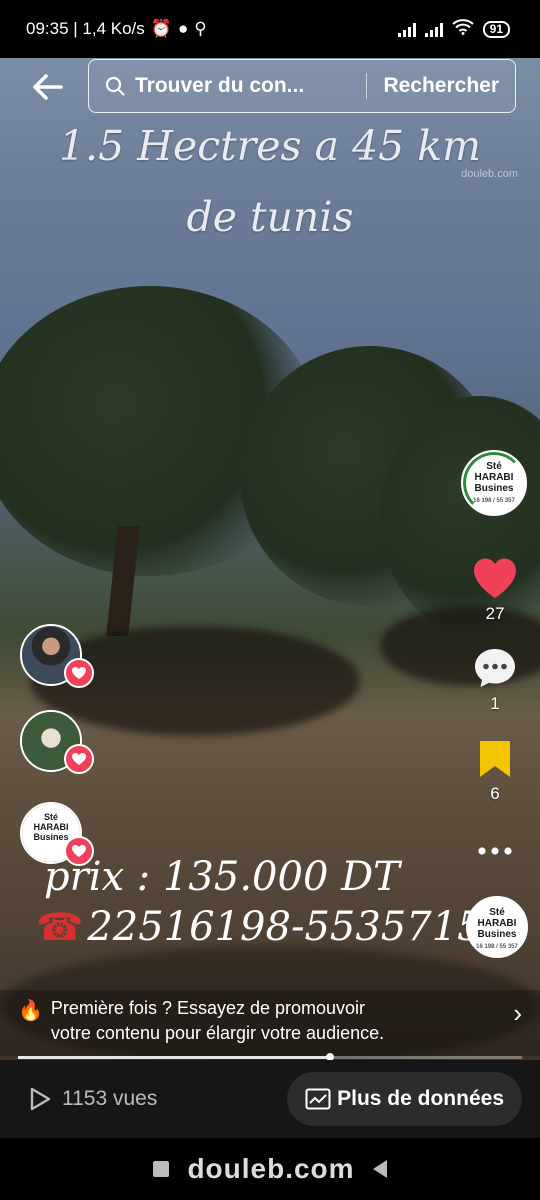 The width and height of the screenshot is (540, 1200). I want to click on views-label: 1153 vues, so click(110, 1098).